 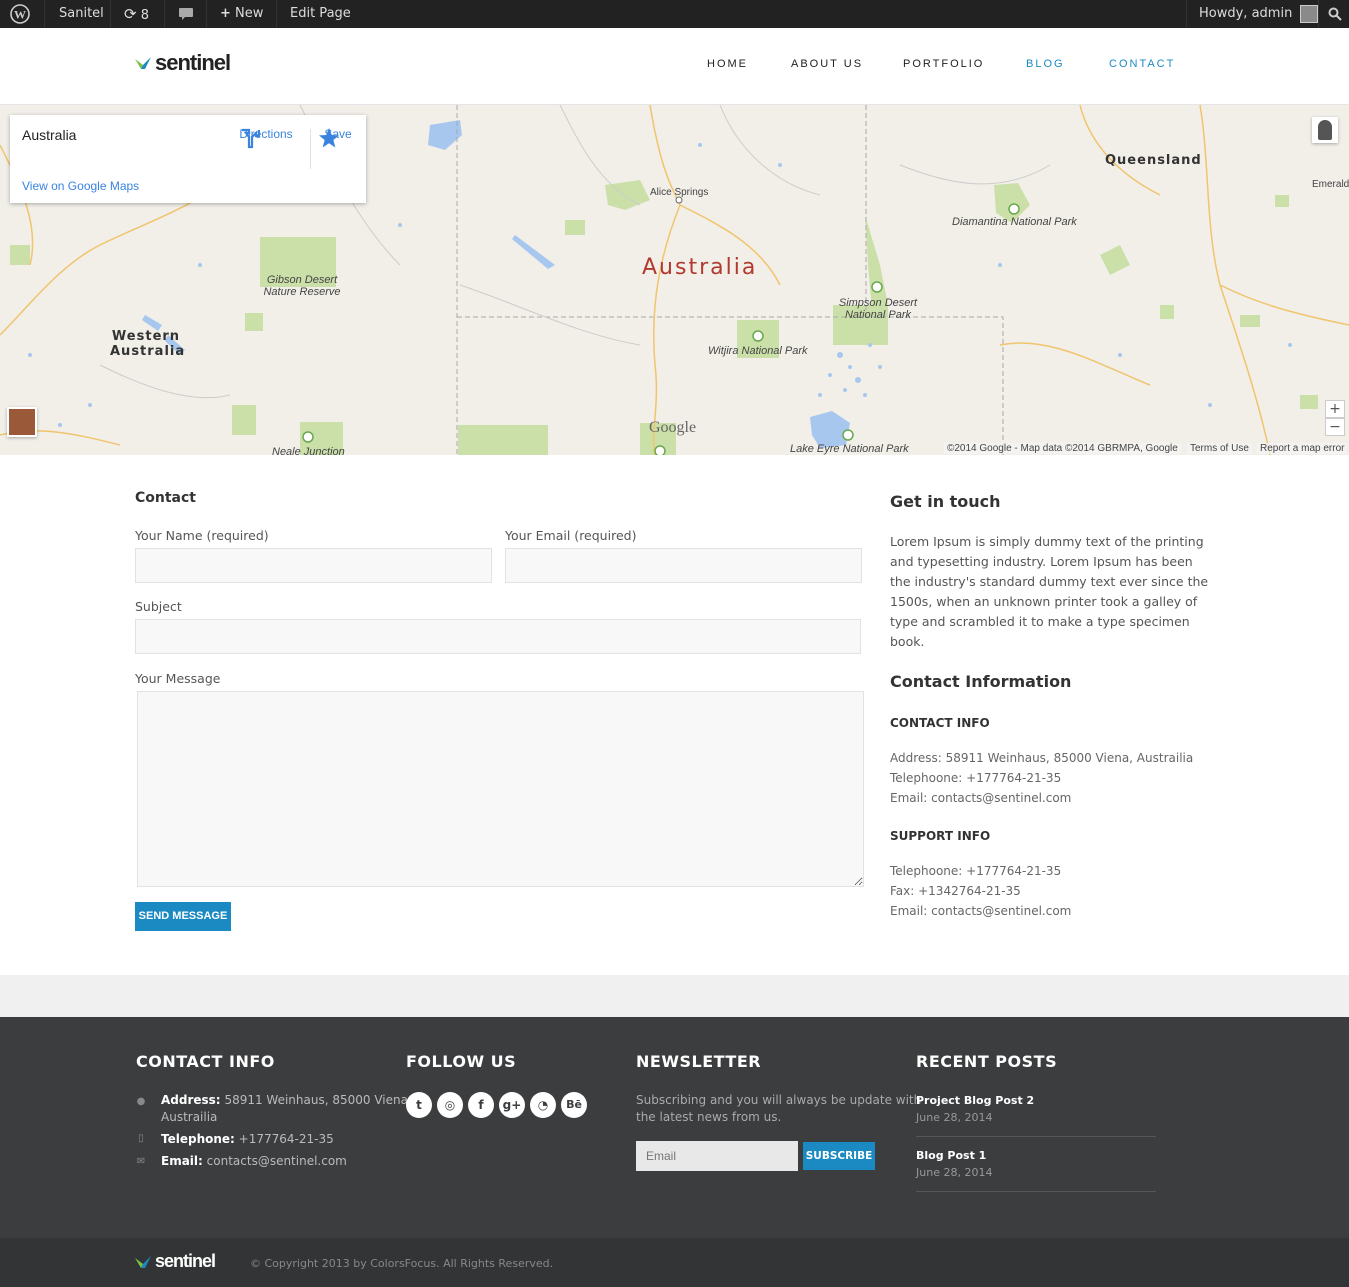 I want to click on contact-heading: Contact, so click(x=165, y=498).